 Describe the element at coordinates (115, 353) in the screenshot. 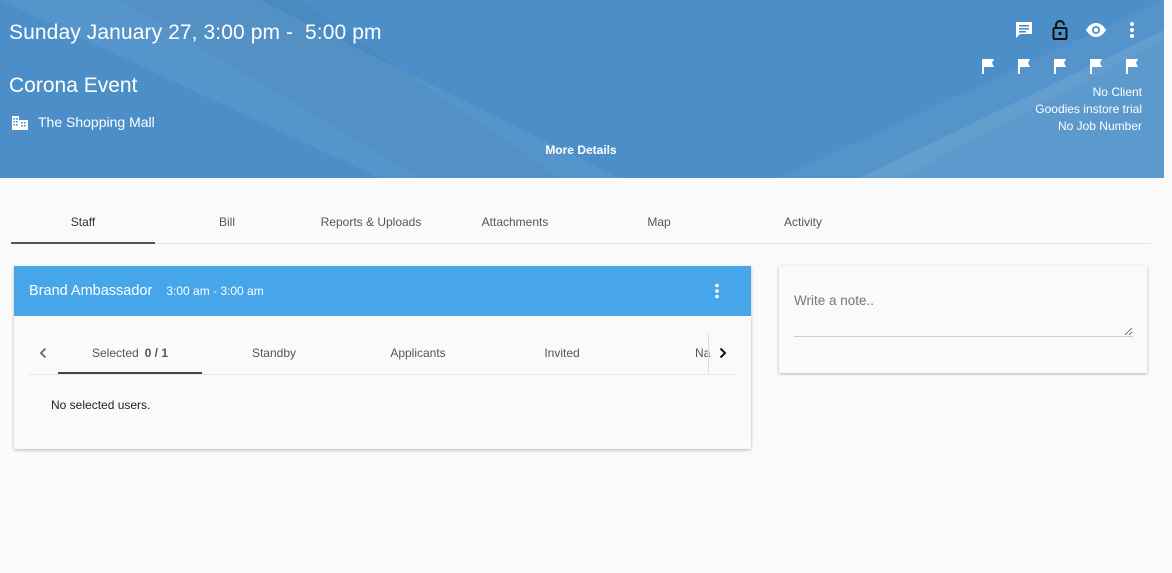

I see `subtab-selected-label: Selected` at that location.